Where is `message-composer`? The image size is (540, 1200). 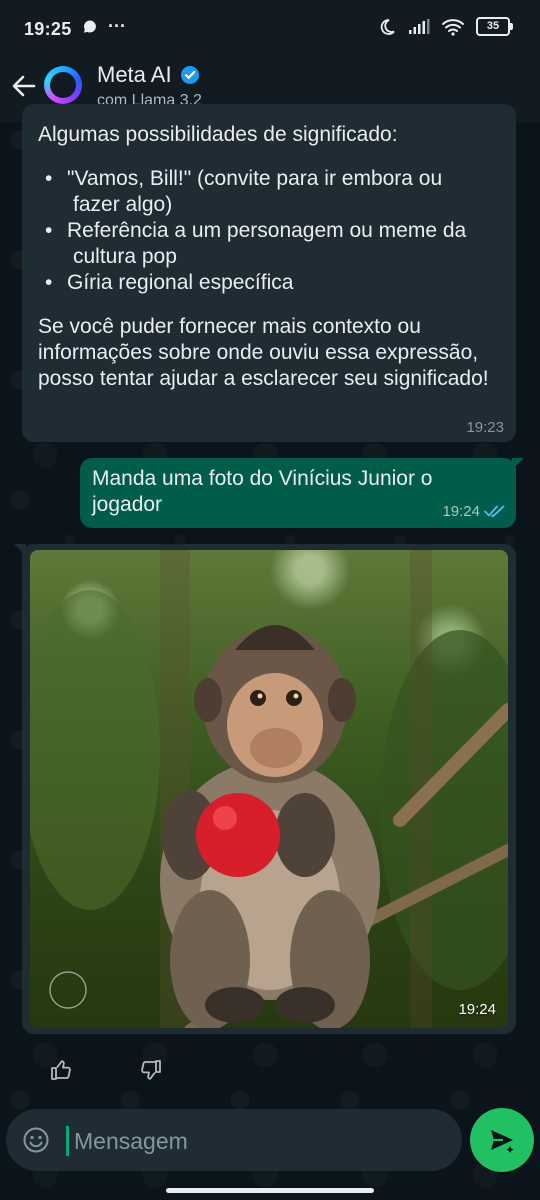
message-composer is located at coordinates (234, 1140).